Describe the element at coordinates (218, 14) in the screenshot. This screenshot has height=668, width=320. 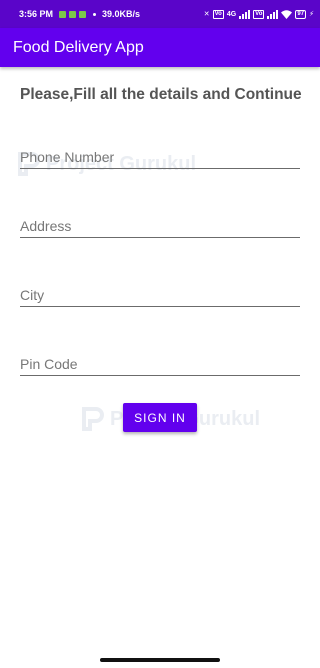
I see `volte-icon: Vo` at that location.